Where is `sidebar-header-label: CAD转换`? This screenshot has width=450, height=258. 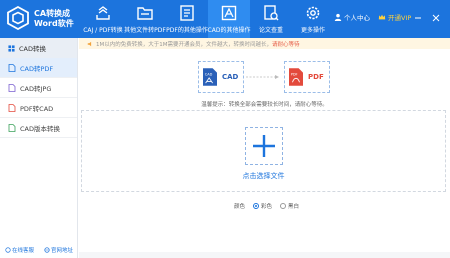 sidebar-header-label: CAD转换 is located at coordinates (32, 49).